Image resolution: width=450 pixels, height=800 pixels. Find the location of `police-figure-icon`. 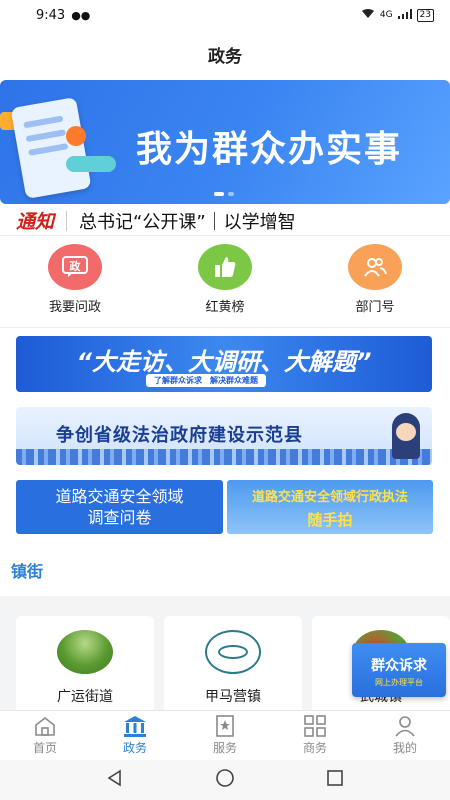

police-figure-icon is located at coordinates (406, 436).